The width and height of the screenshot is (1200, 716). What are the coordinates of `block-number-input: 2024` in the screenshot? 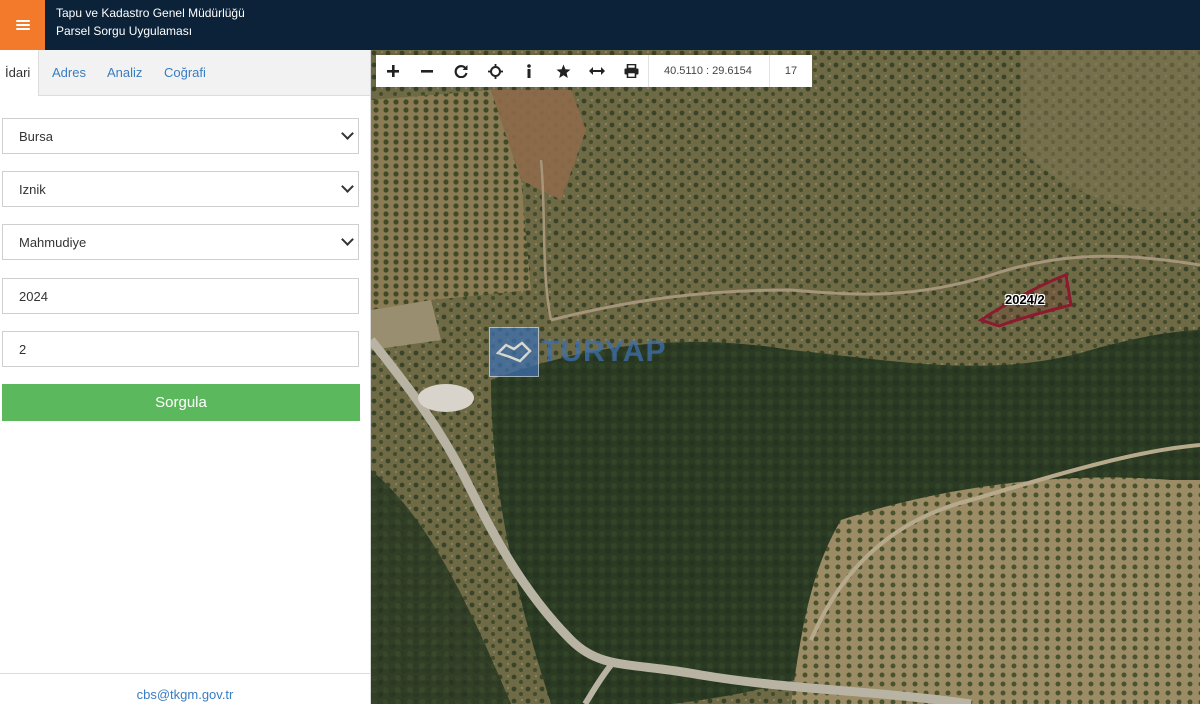 It's located at (180, 296).